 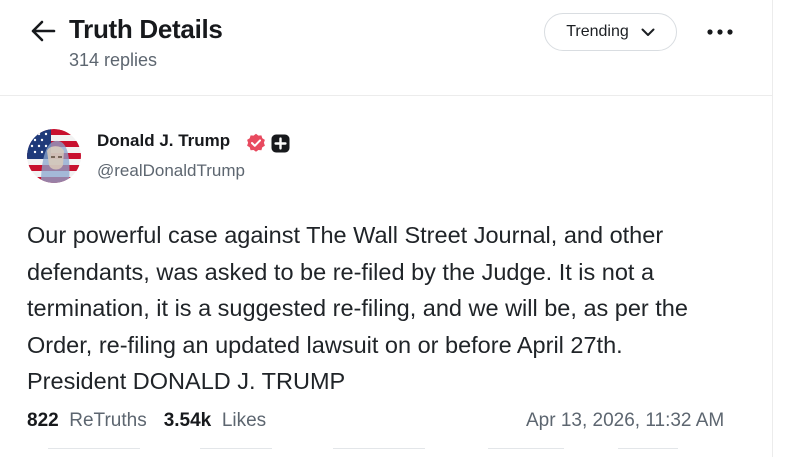 What do you see at coordinates (163, 141) in the screenshot?
I see `author-name: Donald J. Trump` at bounding box center [163, 141].